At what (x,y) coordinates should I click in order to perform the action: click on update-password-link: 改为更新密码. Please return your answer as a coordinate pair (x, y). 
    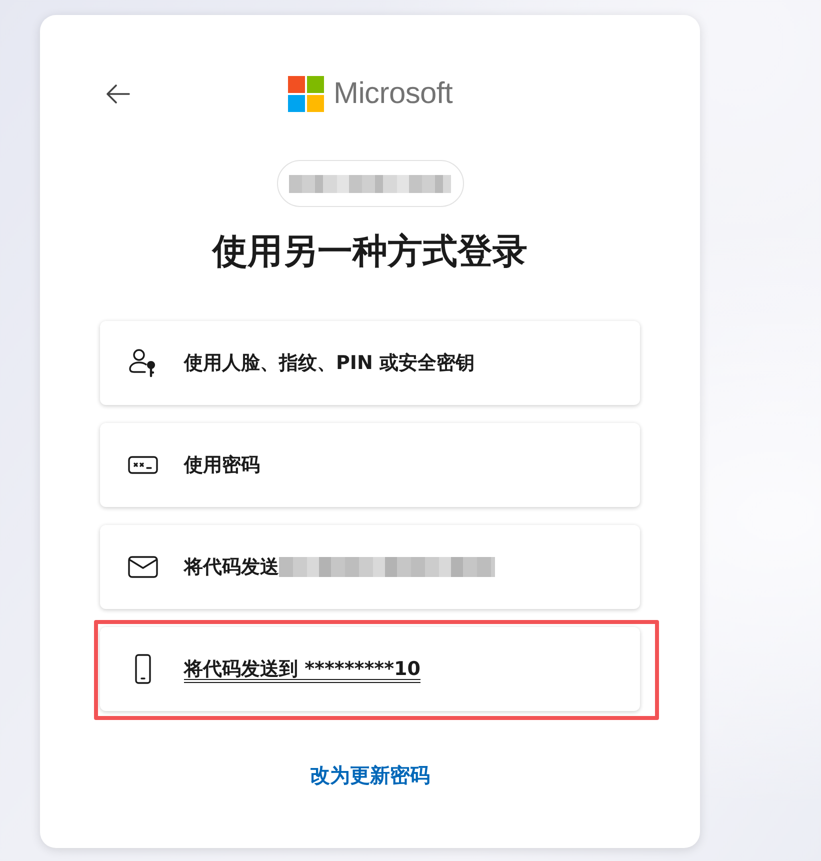
    Looking at the image, I should click on (370, 775).